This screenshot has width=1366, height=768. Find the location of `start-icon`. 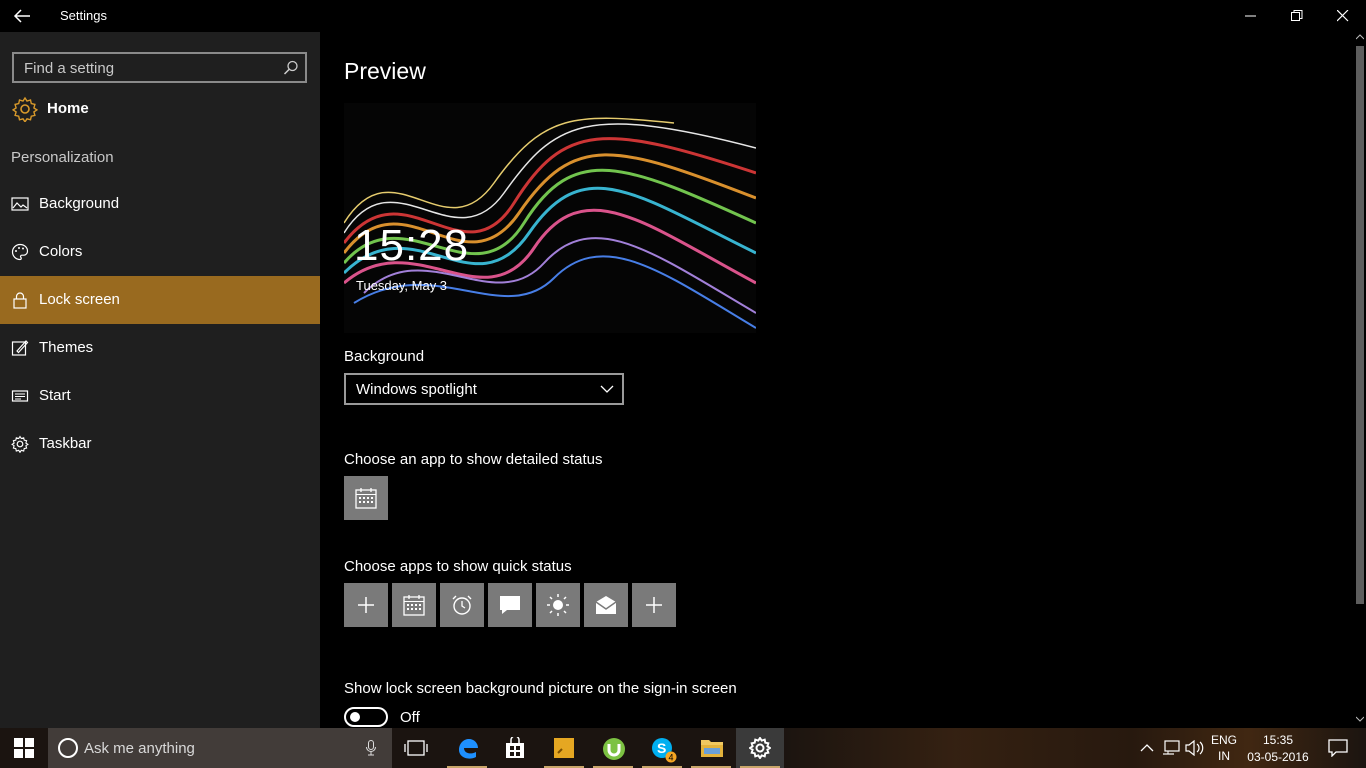

start-icon is located at coordinates (20, 396).